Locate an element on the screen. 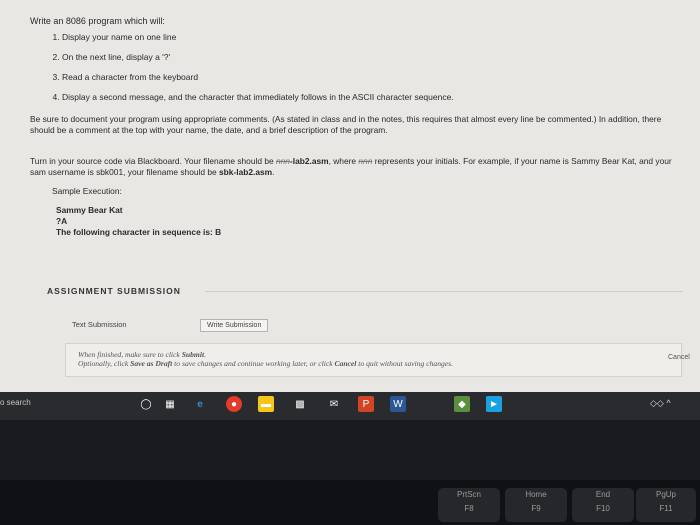  file-explorer-icon: ▬ is located at coordinates (266, 404).